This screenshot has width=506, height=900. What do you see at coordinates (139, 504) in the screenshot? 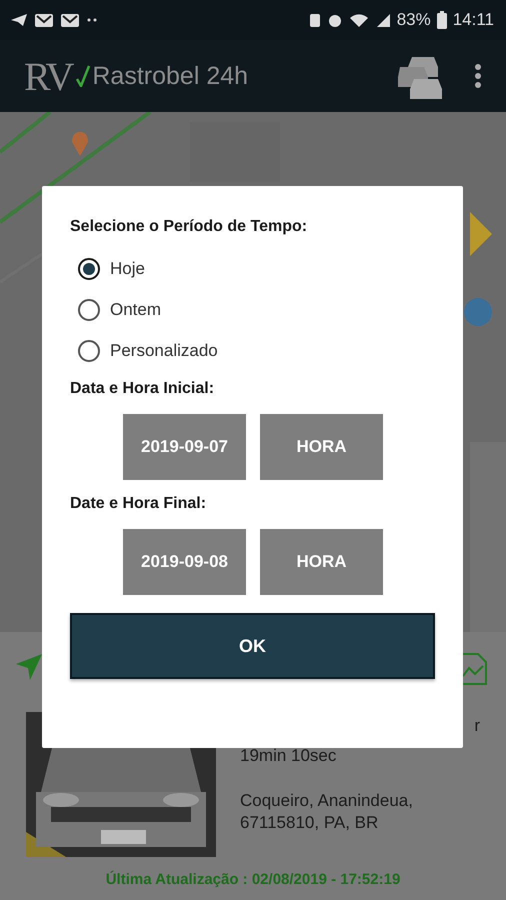
I see `range-label: Date e Hora Final:` at bounding box center [139, 504].